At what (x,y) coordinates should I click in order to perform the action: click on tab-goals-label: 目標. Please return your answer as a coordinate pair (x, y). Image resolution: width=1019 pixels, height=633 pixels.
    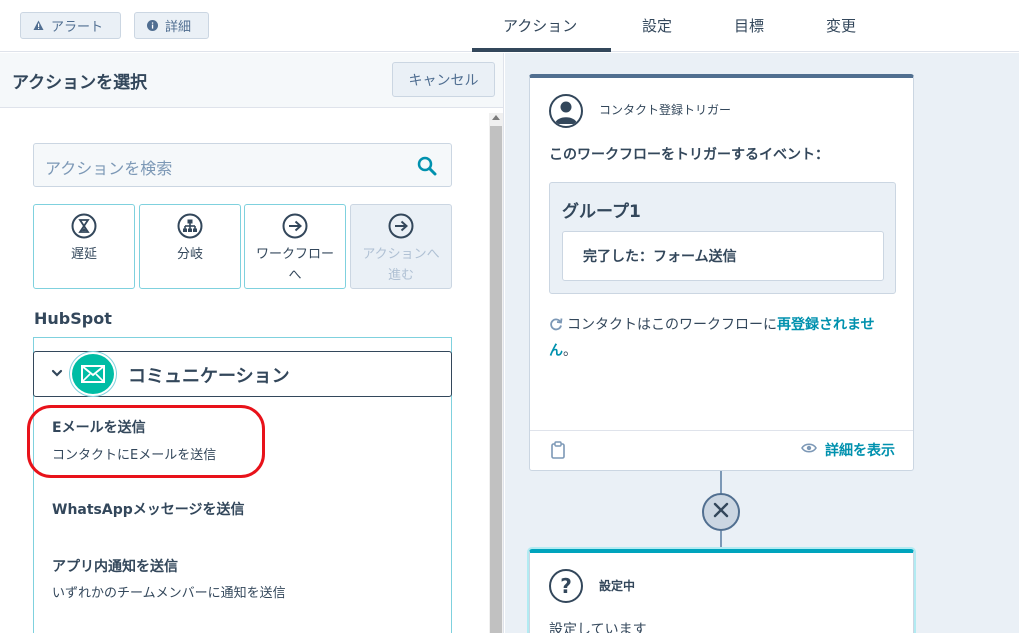
    Looking at the image, I should click on (749, 25).